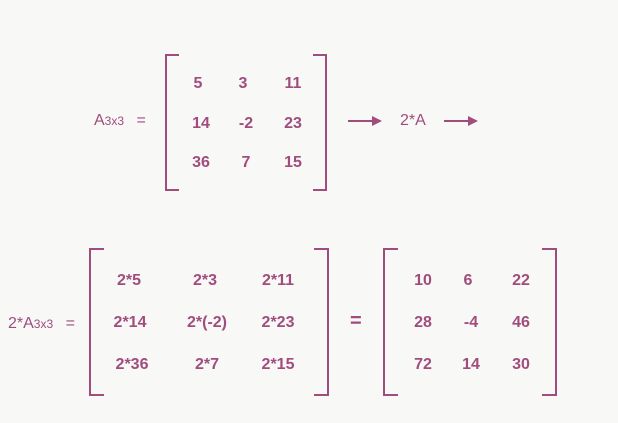 Image resolution: width=618 pixels, height=423 pixels. What do you see at coordinates (70, 323) in the screenshot?
I see `bottom-label-equals: =` at bounding box center [70, 323].